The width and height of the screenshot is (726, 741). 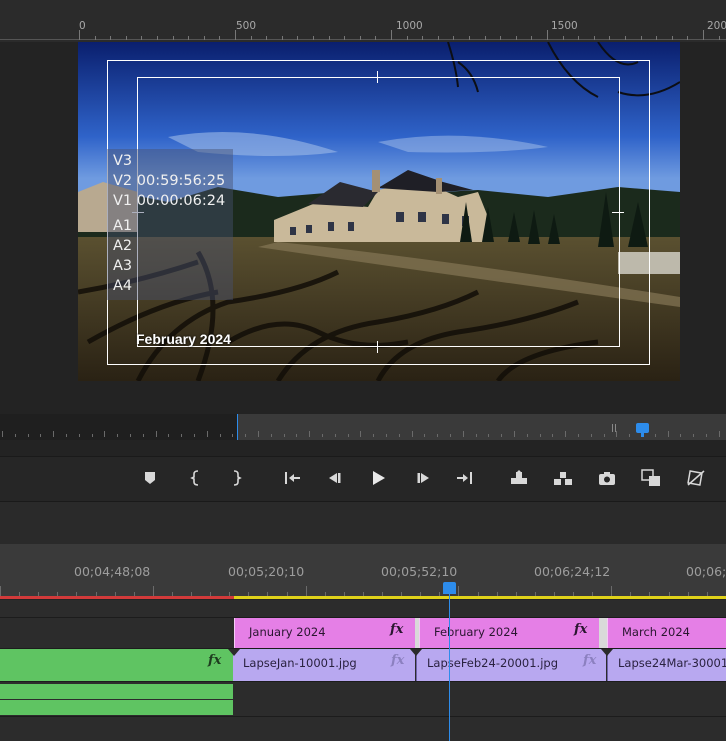 What do you see at coordinates (603, 633) in the screenshot?
I see `transition-marker` at bounding box center [603, 633].